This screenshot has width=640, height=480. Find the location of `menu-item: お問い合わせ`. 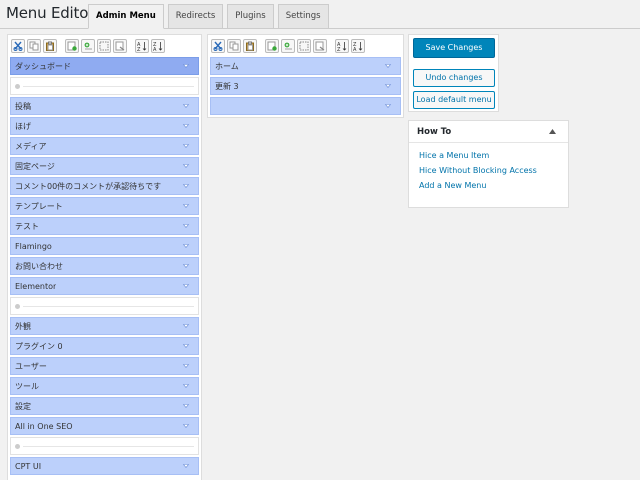

menu-item: お問い合わせ is located at coordinates (104, 266).